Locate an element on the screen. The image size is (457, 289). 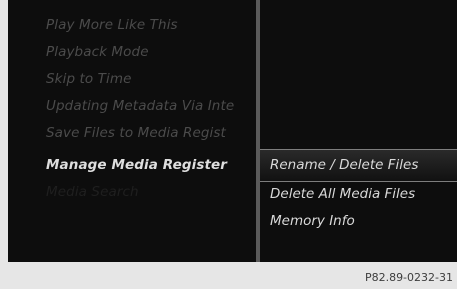
left-border is located at coordinates (4, 144).